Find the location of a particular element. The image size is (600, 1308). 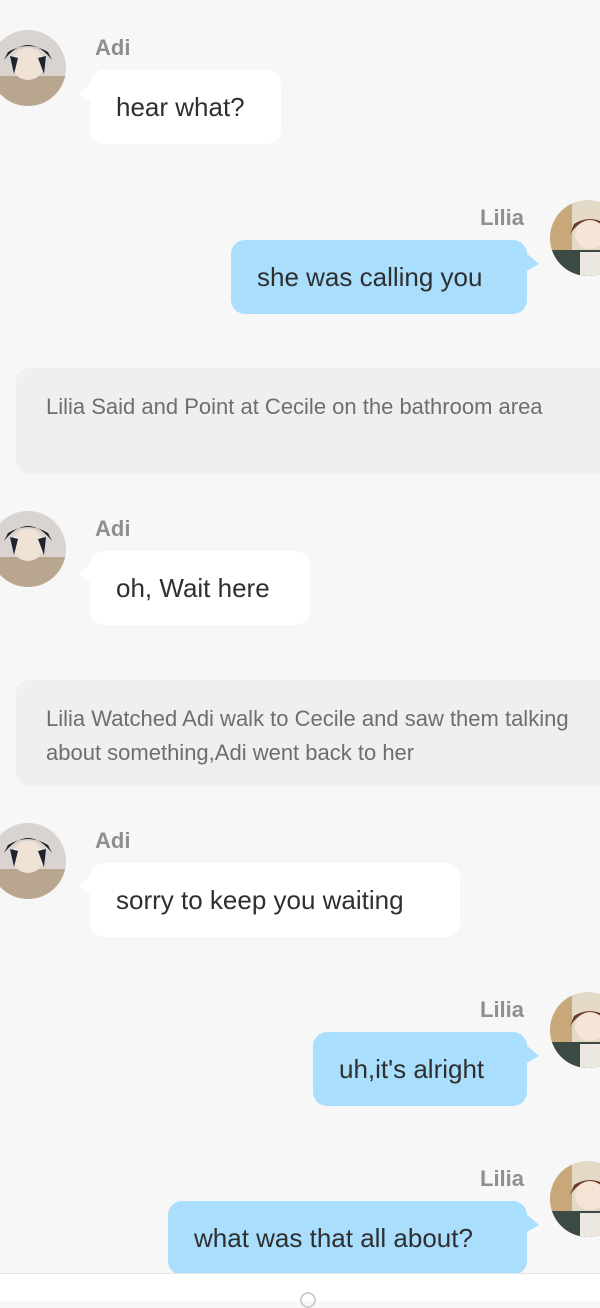

message-bubble: hear what? is located at coordinates (179, 107).